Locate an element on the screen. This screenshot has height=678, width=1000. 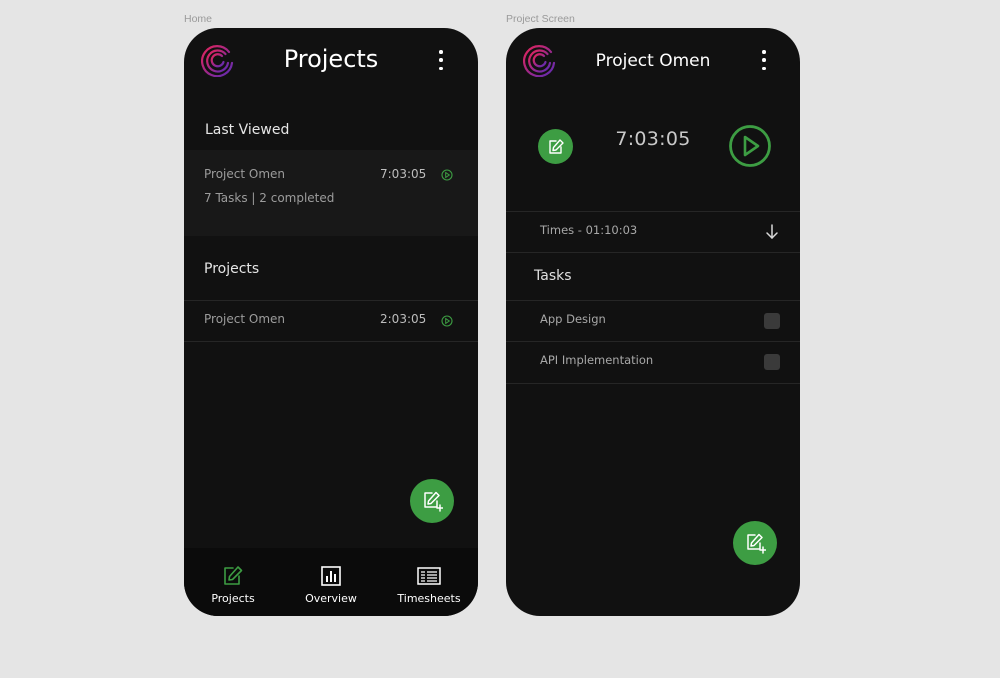
project-title: Project Omen is located at coordinates (653, 61).